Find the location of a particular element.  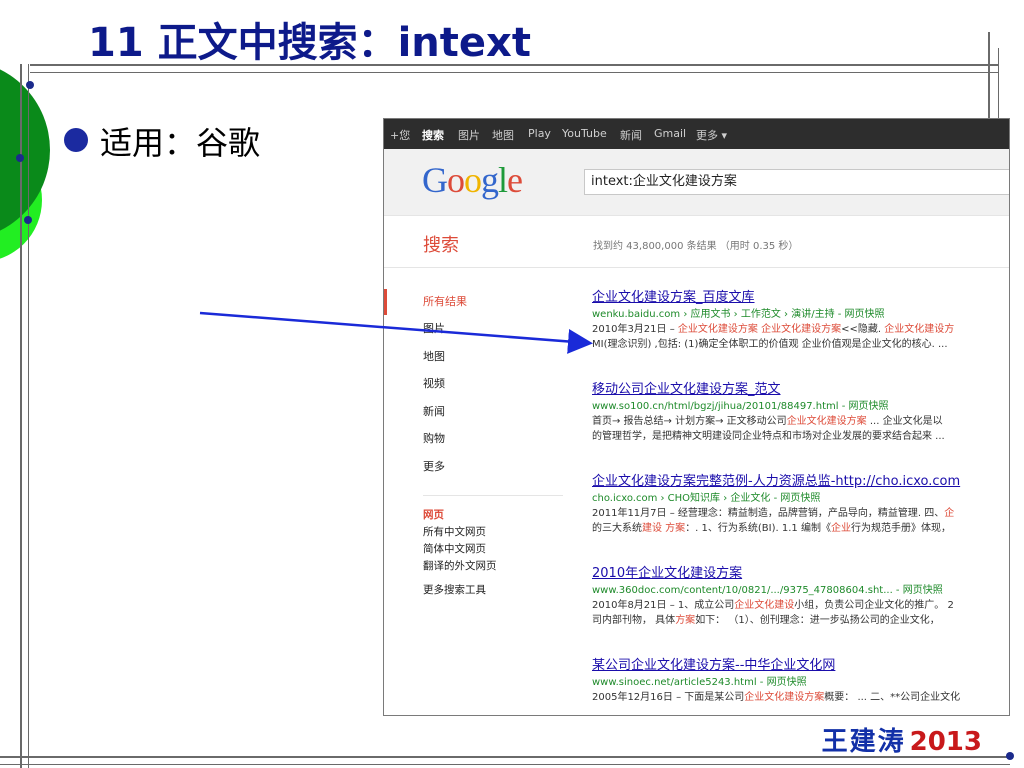

annotation-arrow is located at coordinates (396, 332).